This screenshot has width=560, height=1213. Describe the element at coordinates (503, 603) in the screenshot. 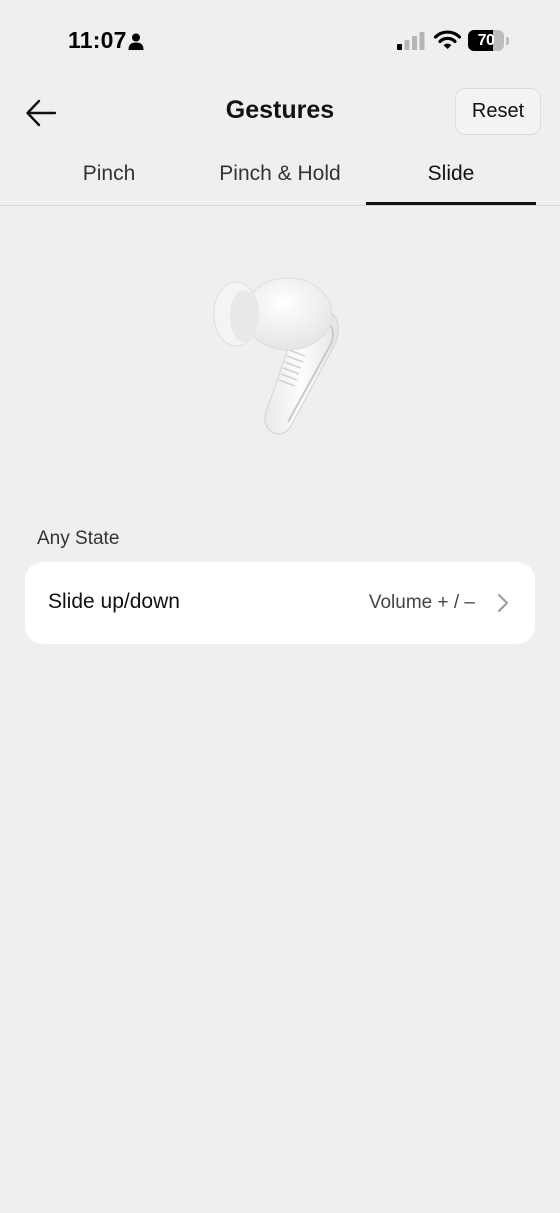

I see `chevron-right-icon` at that location.